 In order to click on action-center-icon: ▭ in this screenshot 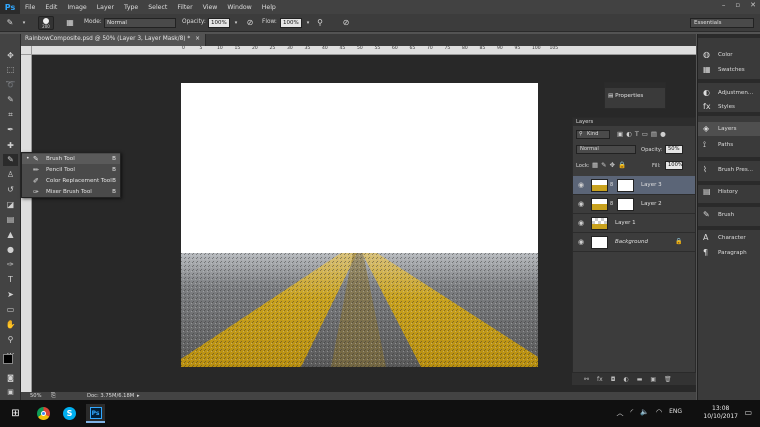, I will do `click(748, 412)`.